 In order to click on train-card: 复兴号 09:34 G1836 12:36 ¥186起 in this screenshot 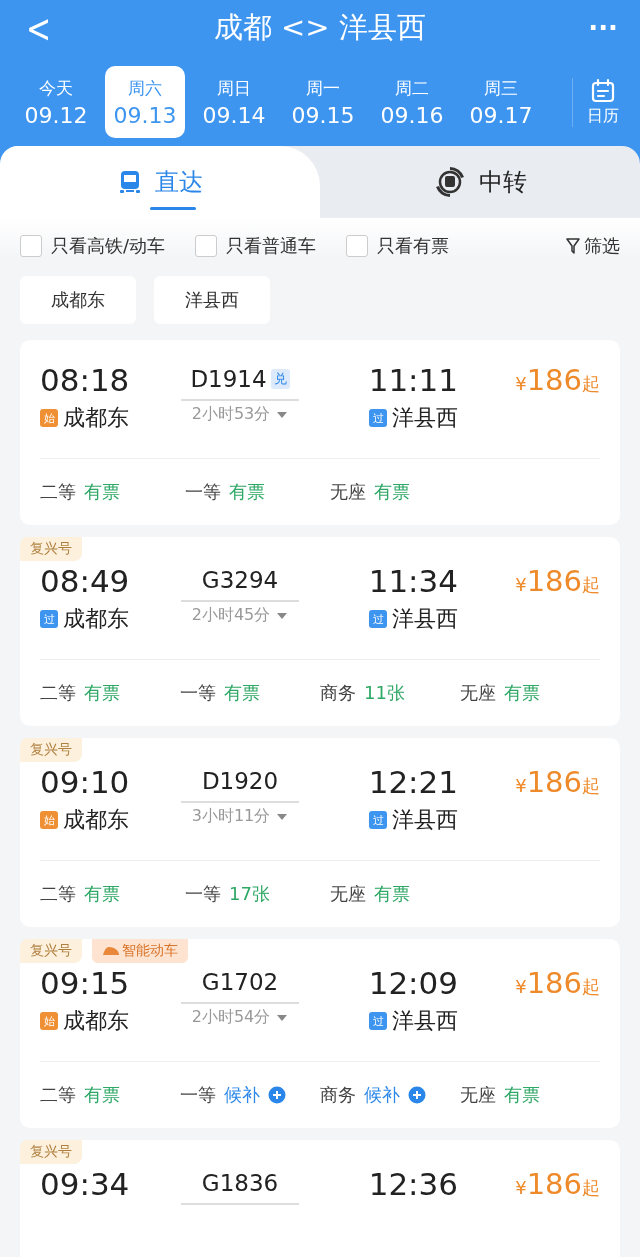, I will do `click(320, 1198)`.